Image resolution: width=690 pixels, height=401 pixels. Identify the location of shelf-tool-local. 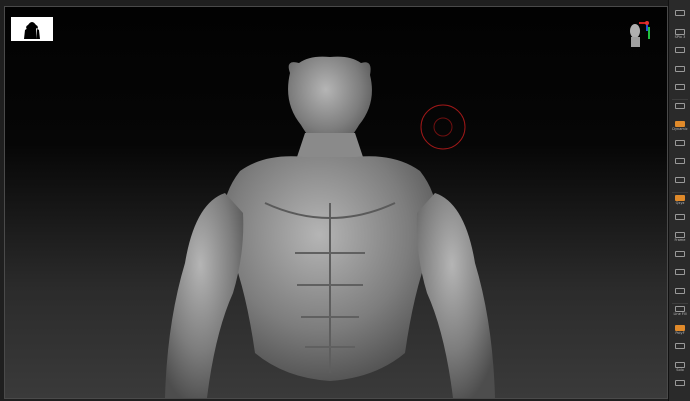
(680, 163).